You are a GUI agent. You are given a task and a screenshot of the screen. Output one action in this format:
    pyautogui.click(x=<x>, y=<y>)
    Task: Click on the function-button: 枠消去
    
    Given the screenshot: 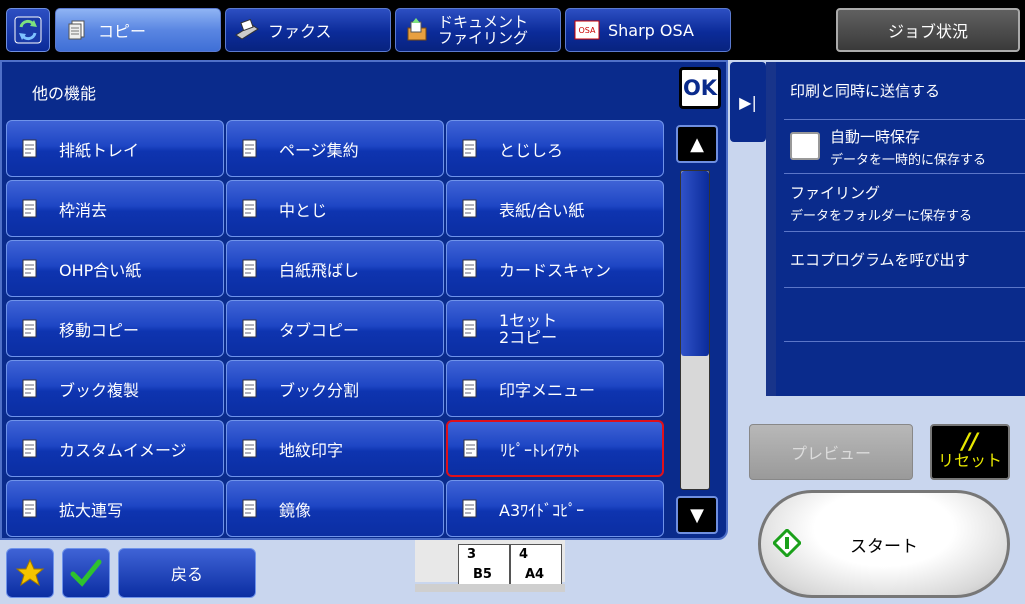 What is the action you would take?
    pyautogui.click(x=115, y=208)
    